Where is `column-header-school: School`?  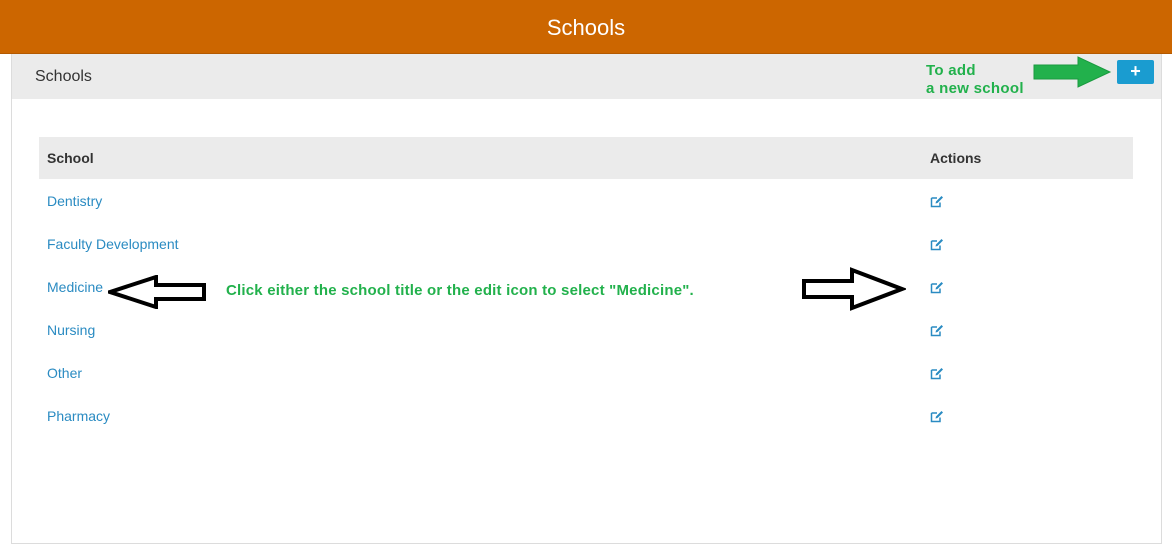
column-header-school: School is located at coordinates (480, 158).